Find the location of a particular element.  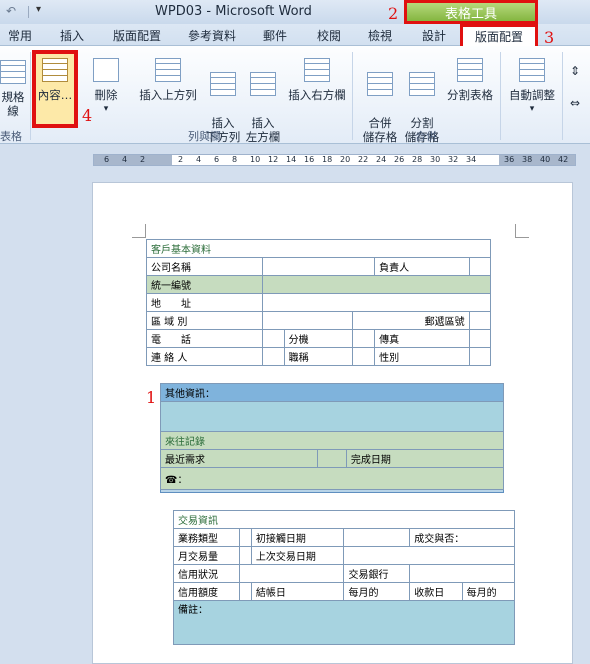

bill-monthly-label: 每月的 is located at coordinates (377, 591).